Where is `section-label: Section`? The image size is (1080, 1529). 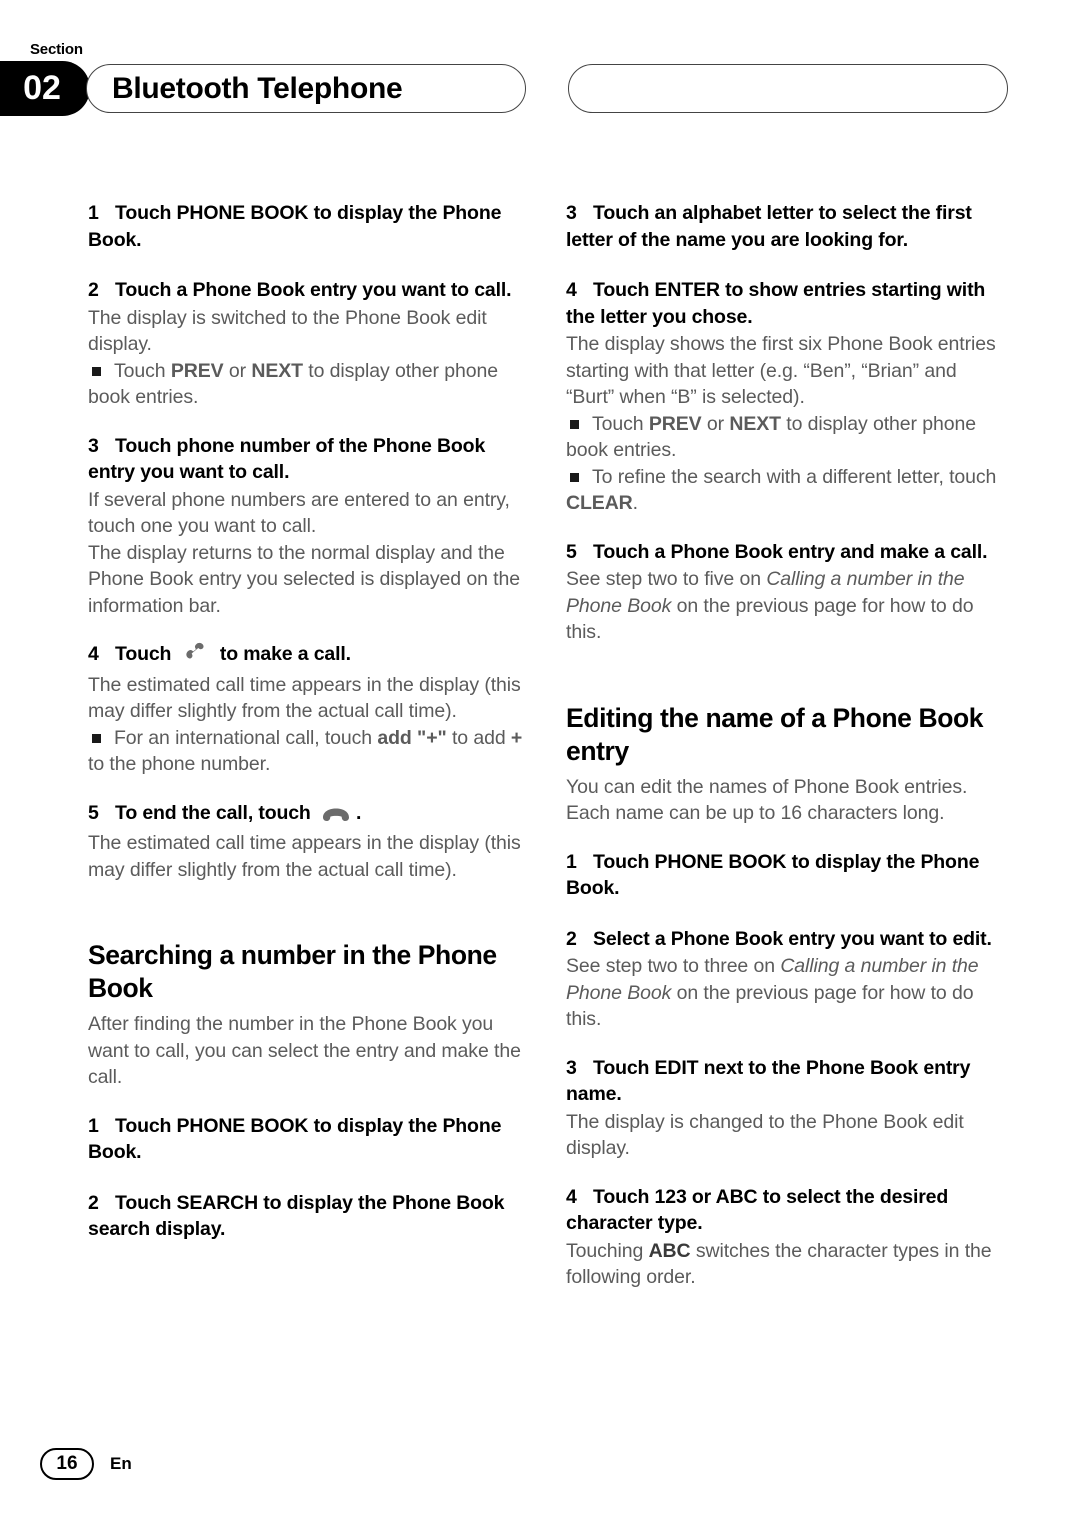 section-label: Section is located at coordinates (56, 49).